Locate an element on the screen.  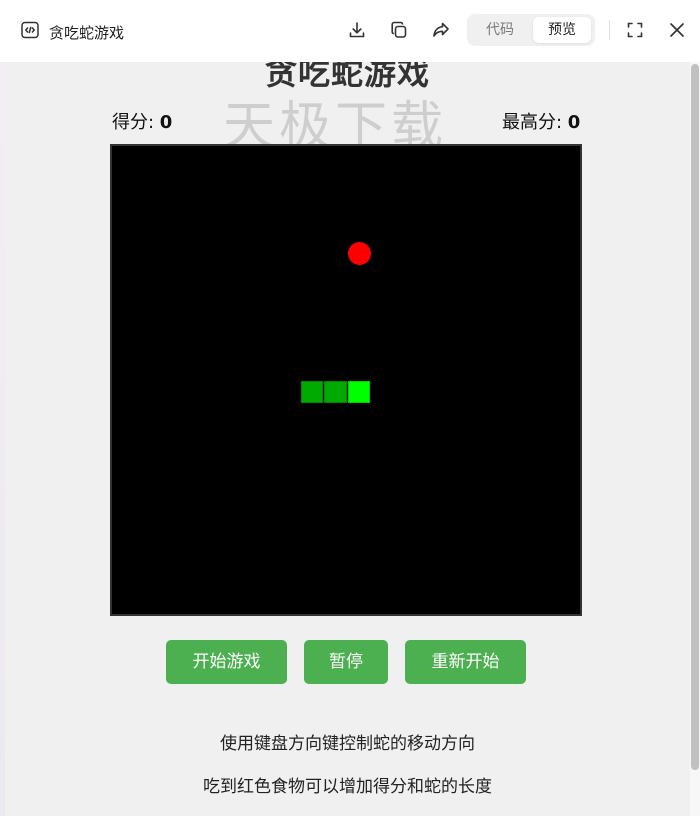
share-icon is located at coordinates (441, 30).